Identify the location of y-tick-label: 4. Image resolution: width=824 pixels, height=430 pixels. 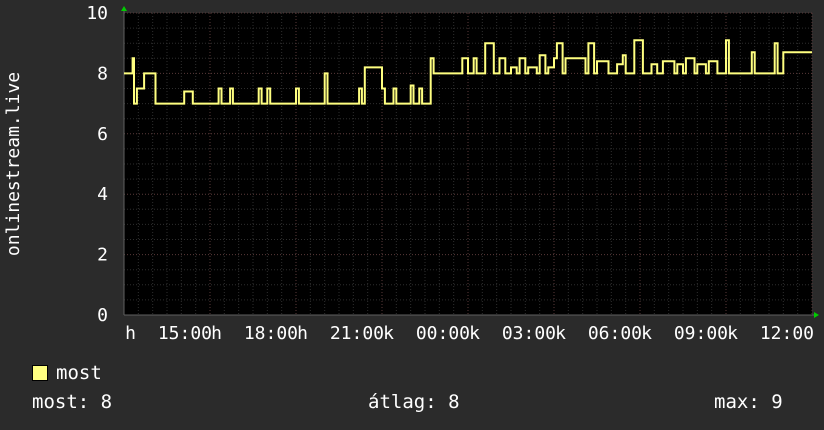
(102, 194).